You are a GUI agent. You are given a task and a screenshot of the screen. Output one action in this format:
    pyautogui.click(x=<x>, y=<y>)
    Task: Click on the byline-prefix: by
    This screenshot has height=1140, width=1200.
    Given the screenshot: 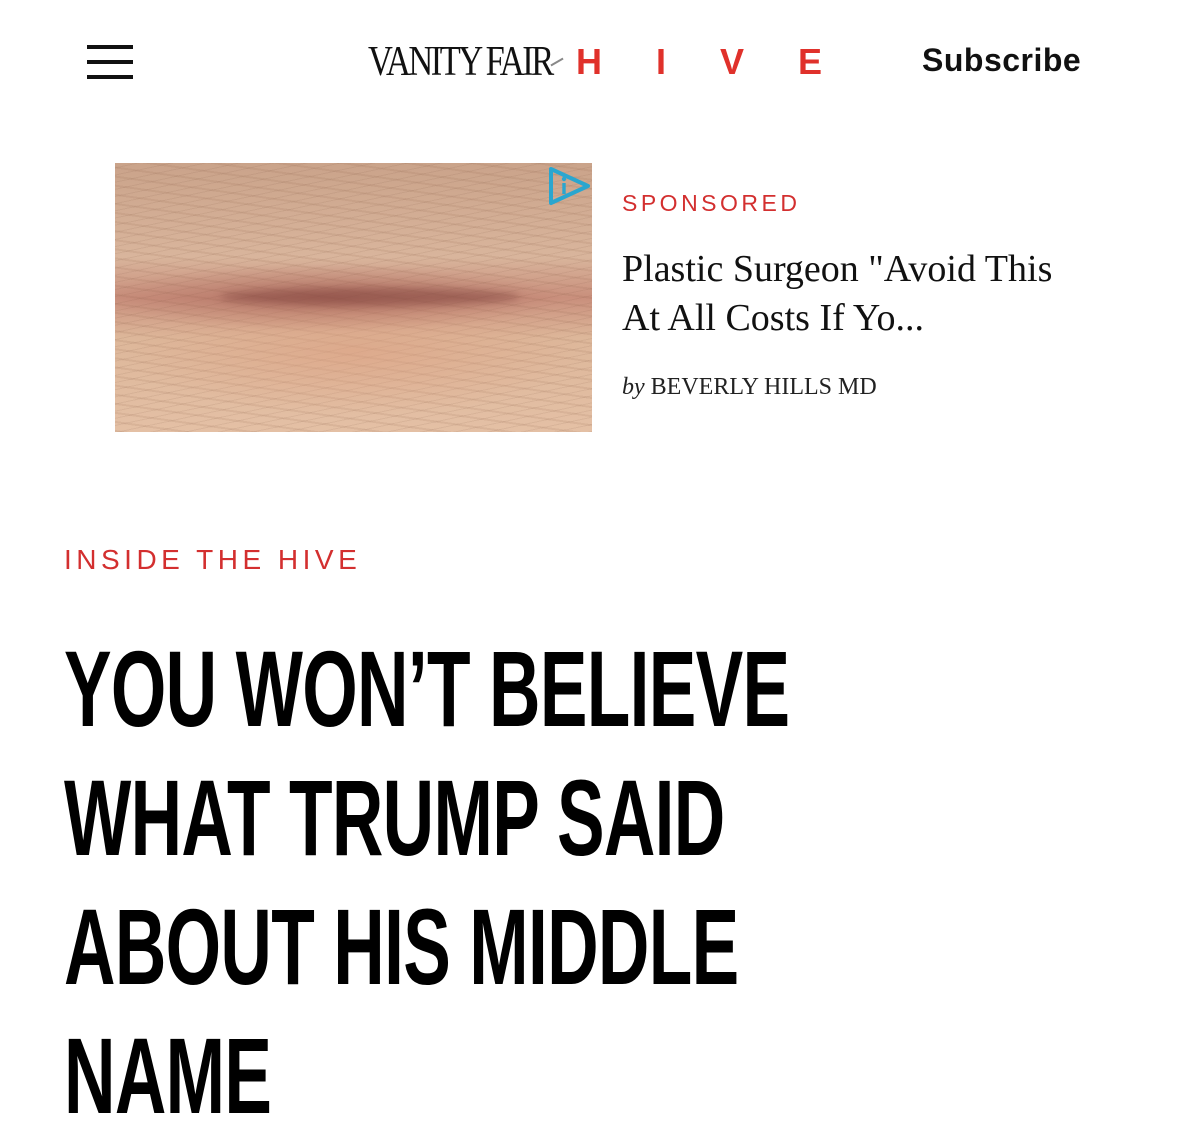 What is the action you would take?
    pyautogui.click(x=633, y=387)
    